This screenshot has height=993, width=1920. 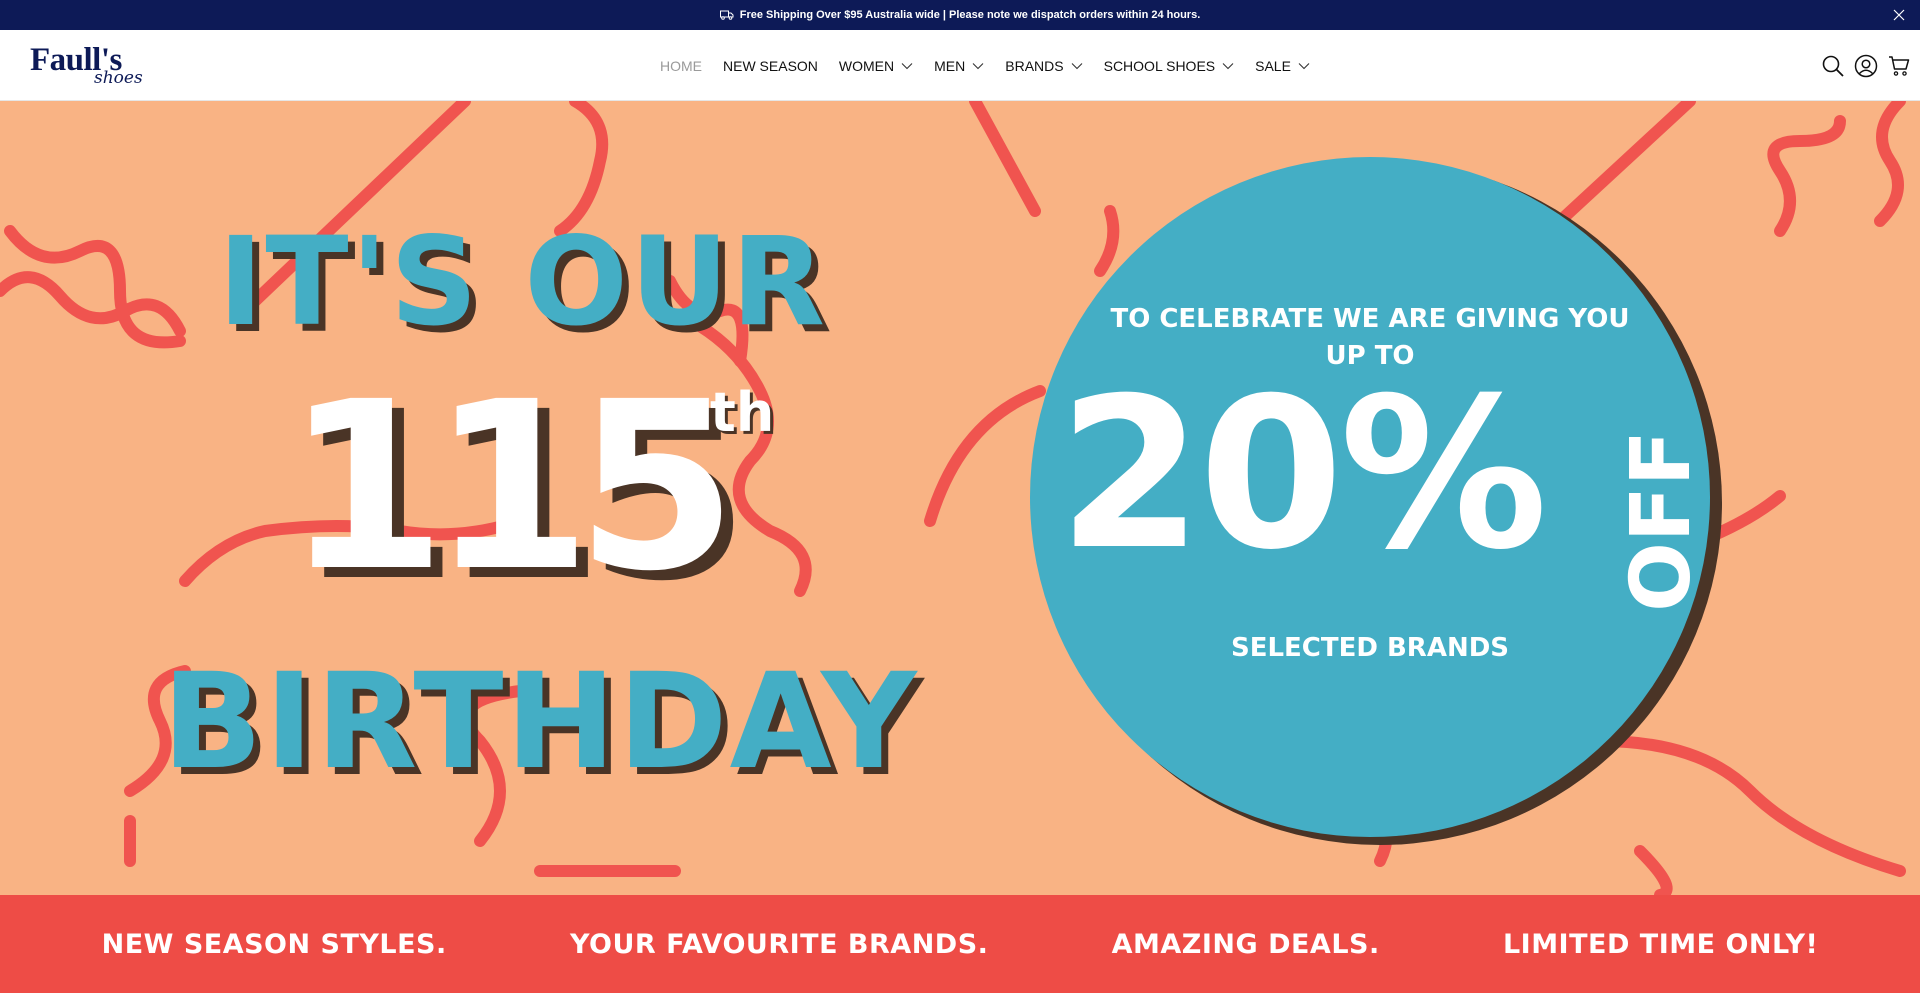 I want to click on header-icons, so click(x=1870, y=65).